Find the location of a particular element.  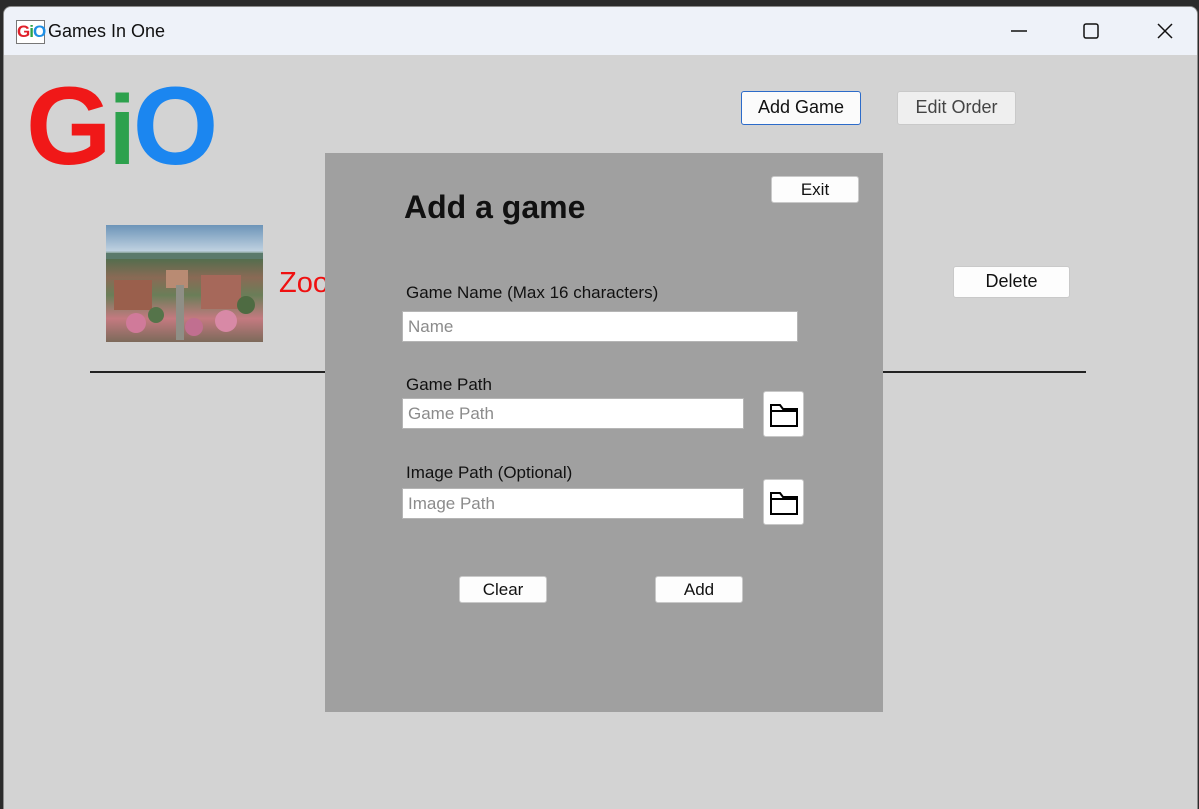

game-name-label: Zoo is located at coordinates (304, 283).